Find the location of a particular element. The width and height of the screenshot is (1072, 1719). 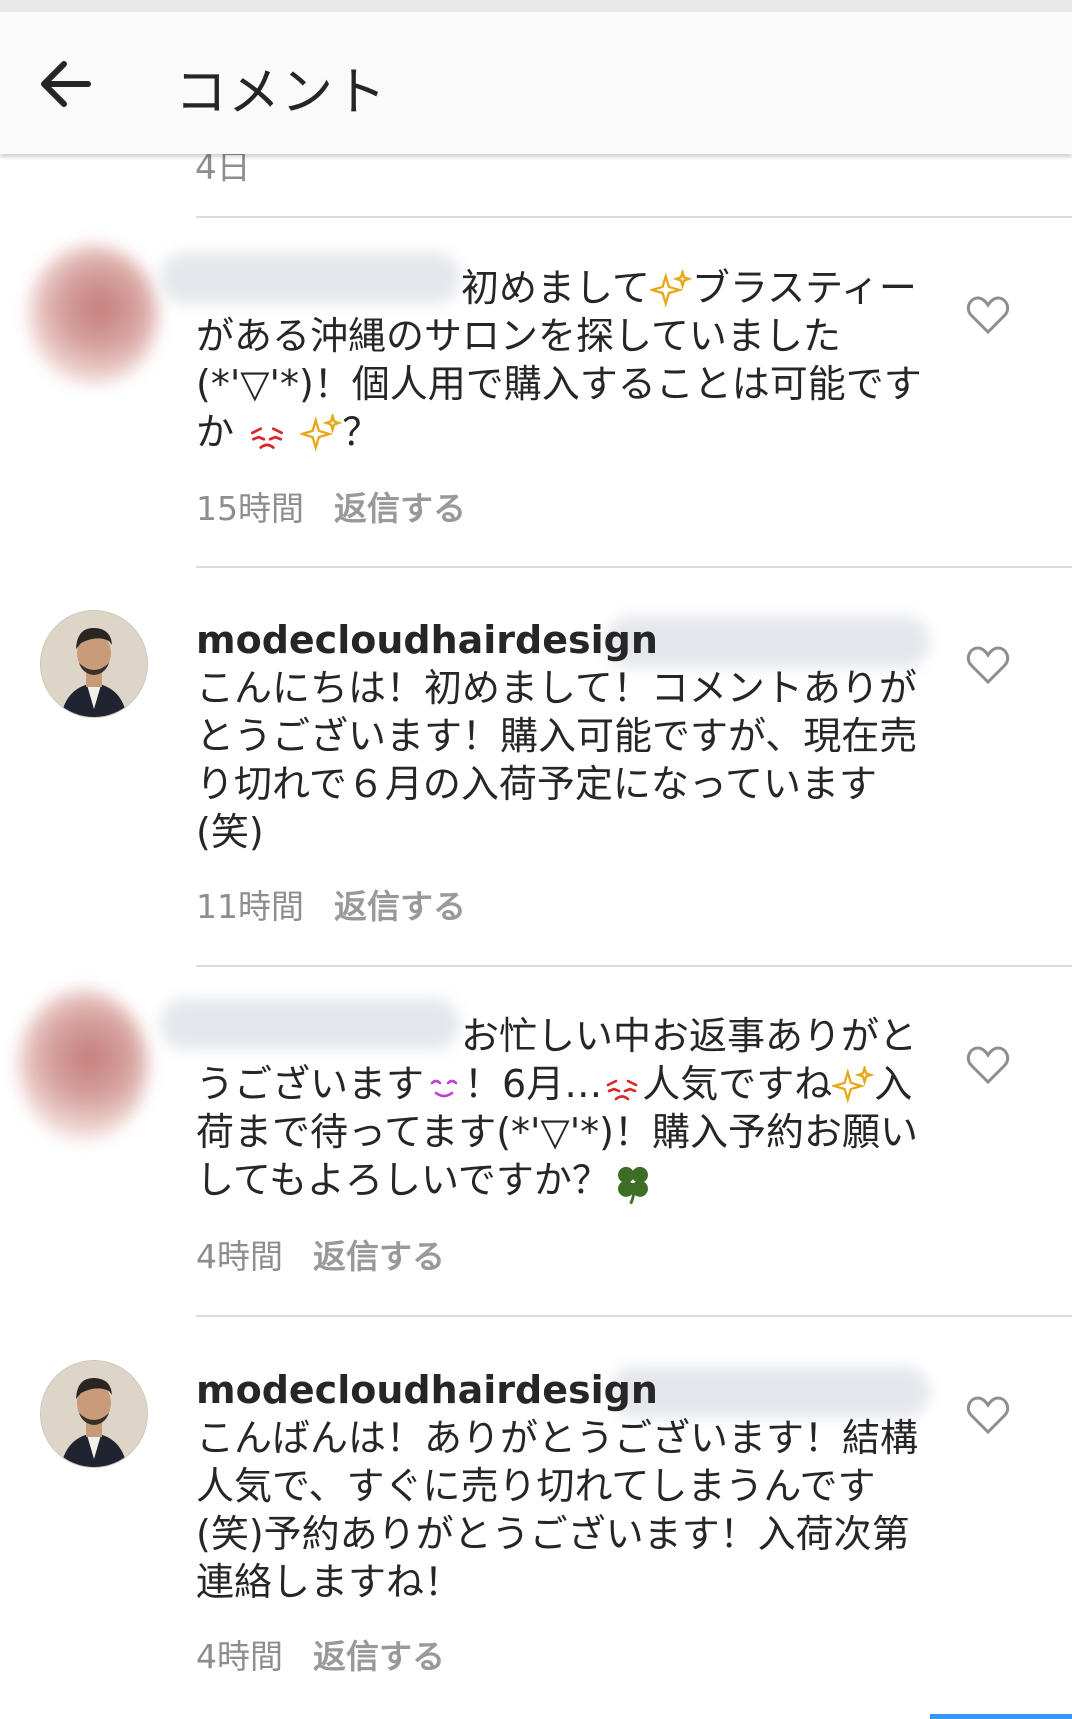

arrow-left-icon is located at coordinates (66, 84).